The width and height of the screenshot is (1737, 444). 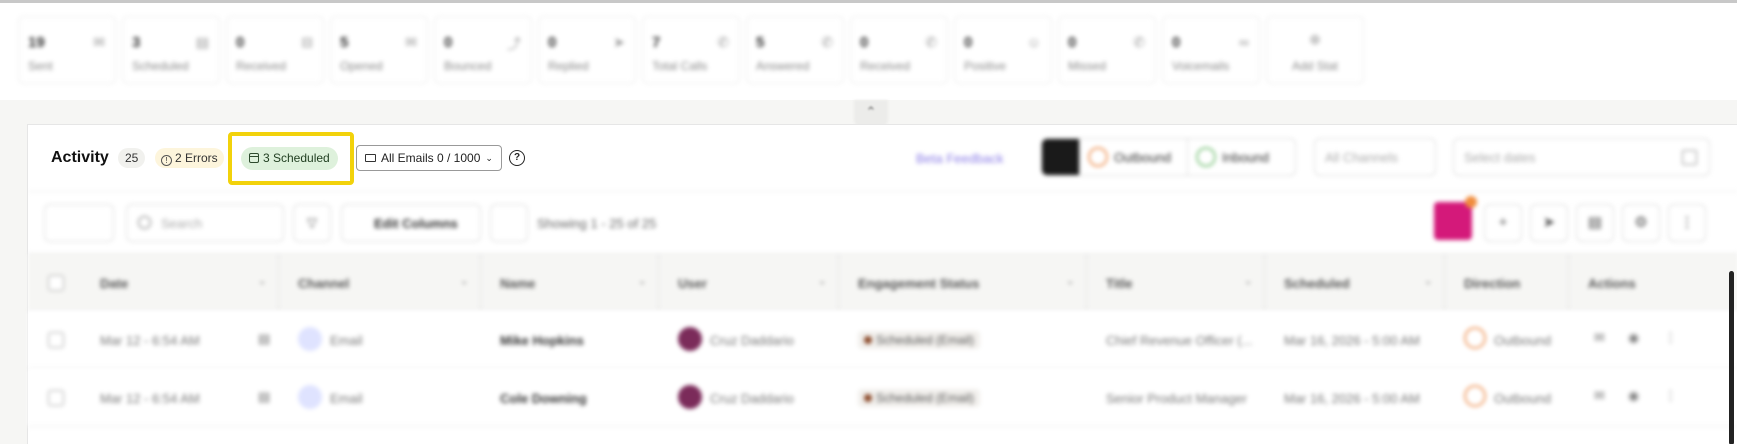 What do you see at coordinates (323, 283) in the screenshot?
I see `column-channel: Channel` at bounding box center [323, 283].